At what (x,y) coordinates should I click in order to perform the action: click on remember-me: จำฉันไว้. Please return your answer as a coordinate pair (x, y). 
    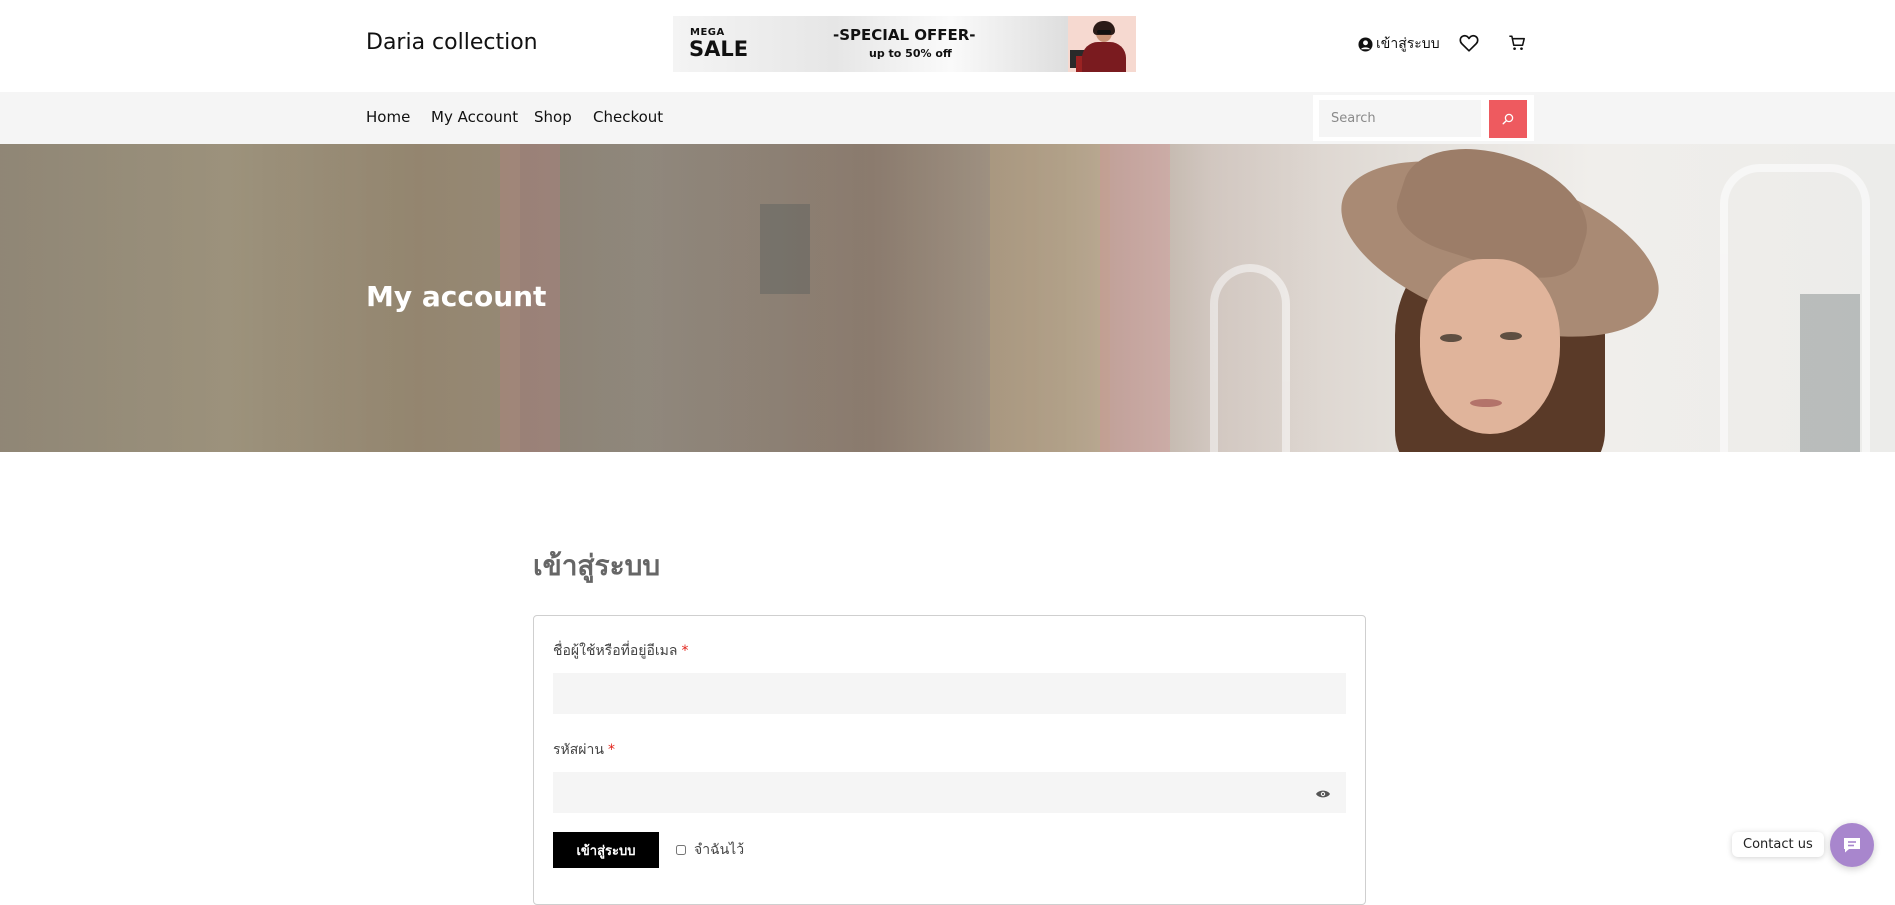
    Looking at the image, I should click on (710, 850).